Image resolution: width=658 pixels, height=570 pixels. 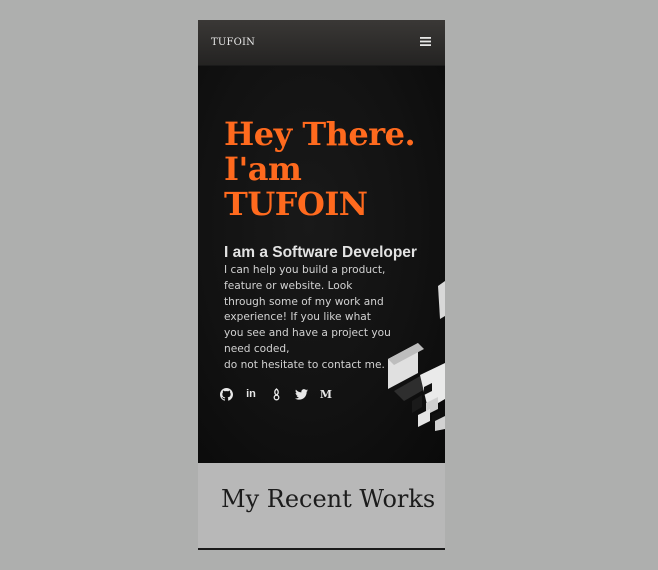 What do you see at coordinates (301, 394) in the screenshot?
I see `twitter-icon` at bounding box center [301, 394].